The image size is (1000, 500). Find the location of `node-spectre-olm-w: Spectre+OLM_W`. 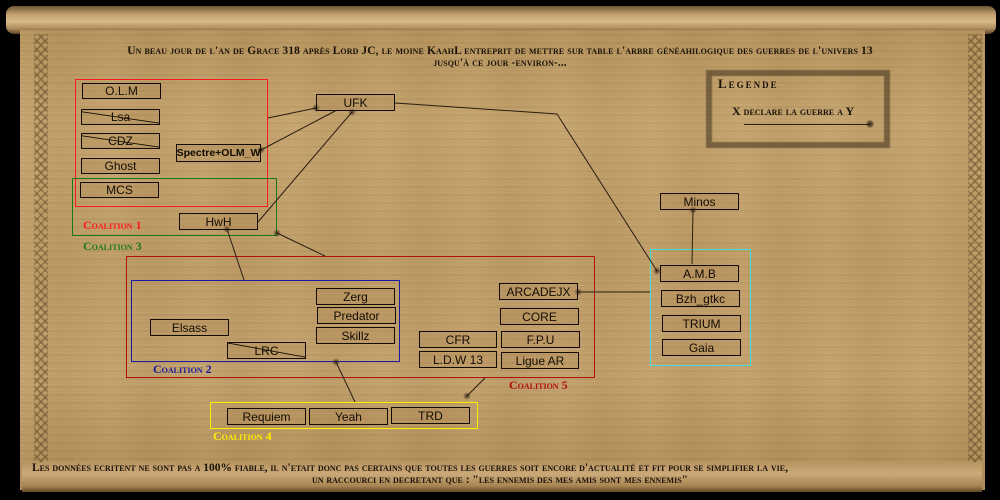

node-spectre-olm-w: Spectre+OLM_W is located at coordinates (218, 153).